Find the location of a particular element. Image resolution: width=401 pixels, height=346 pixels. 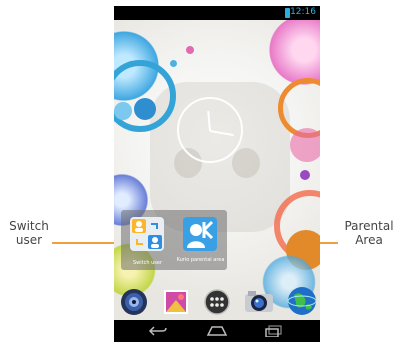

dock is located at coordinates (217, 300).